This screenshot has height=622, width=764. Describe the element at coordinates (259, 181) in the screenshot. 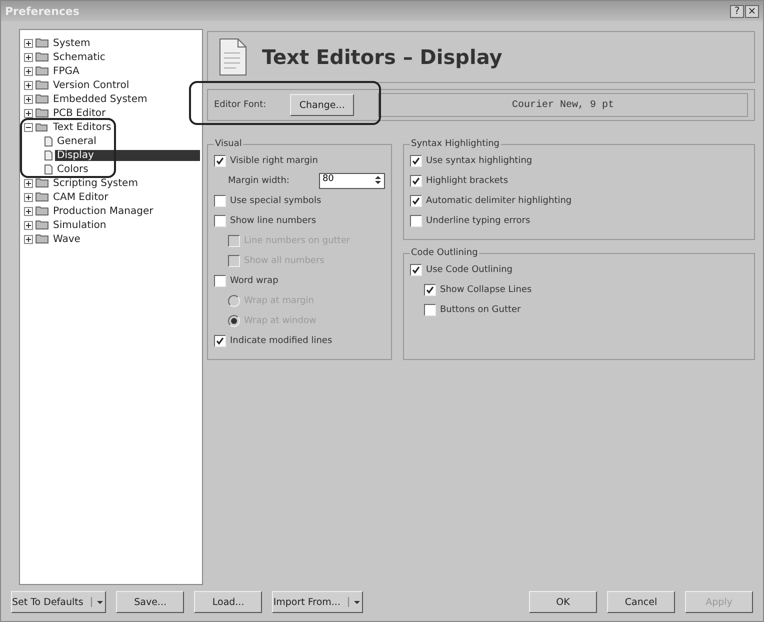

I see `field-label: Margin width:` at that location.